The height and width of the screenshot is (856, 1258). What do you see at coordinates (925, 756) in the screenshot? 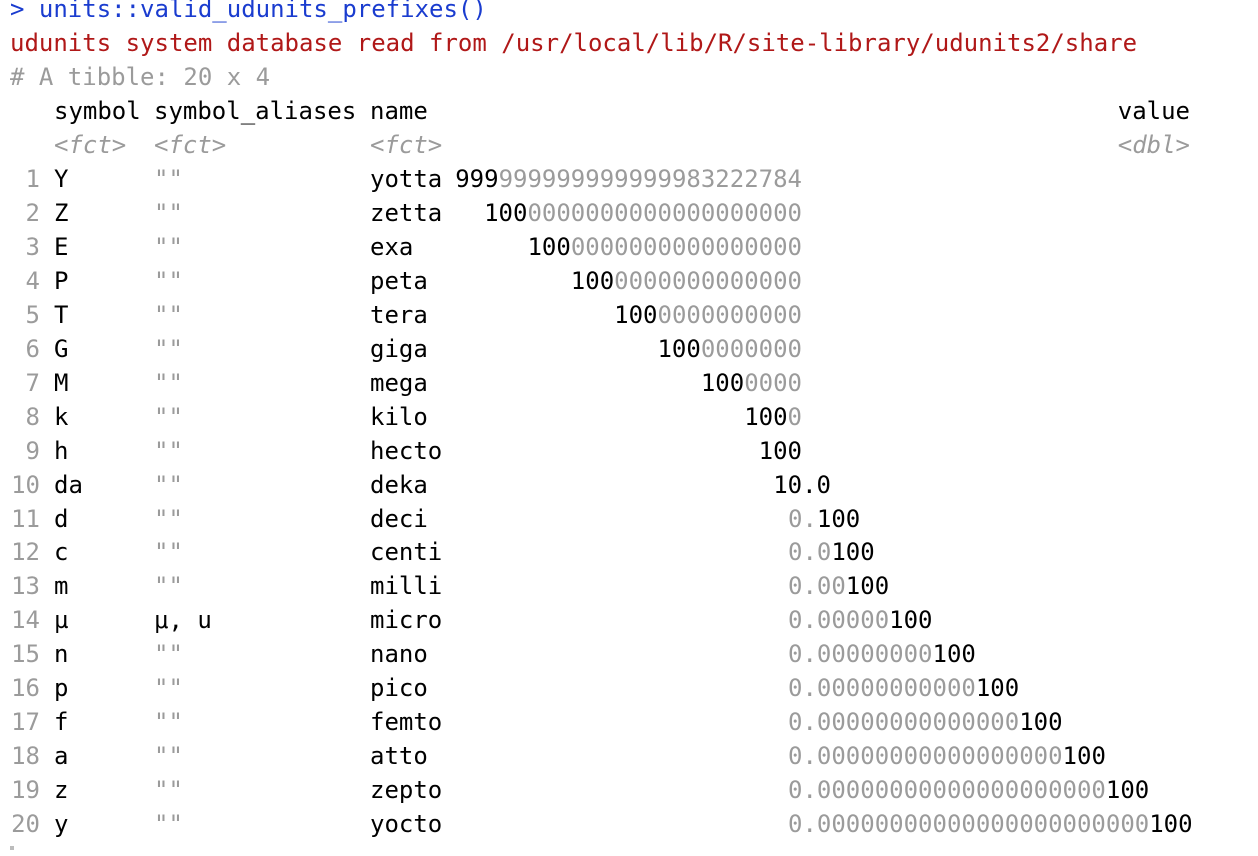
I see `value-padding: 0.00000000000000000` at bounding box center [925, 756].